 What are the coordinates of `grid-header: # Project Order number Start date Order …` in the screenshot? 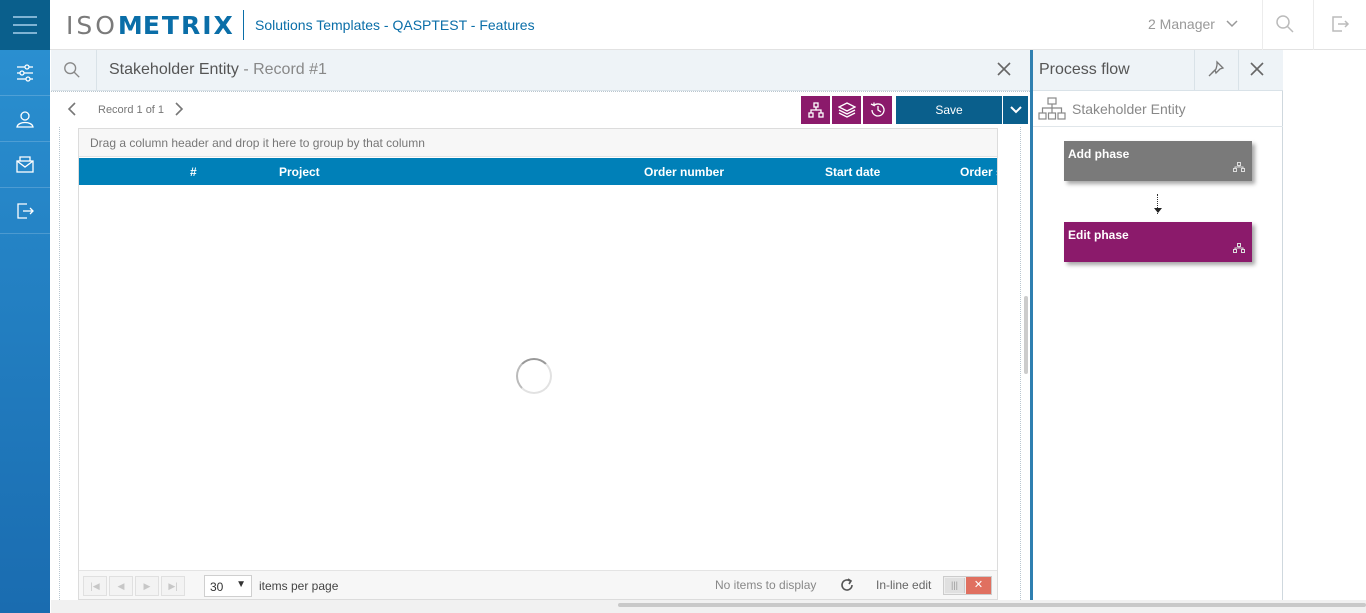 It's located at (538, 171).